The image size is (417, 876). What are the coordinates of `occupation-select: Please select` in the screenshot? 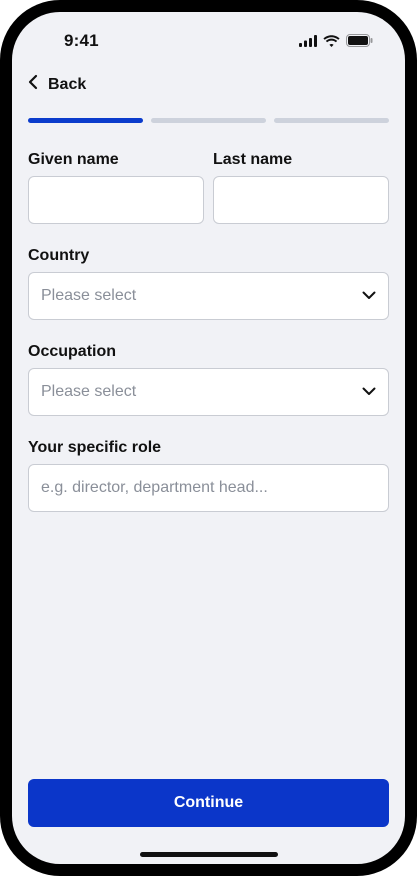 It's located at (208, 392).